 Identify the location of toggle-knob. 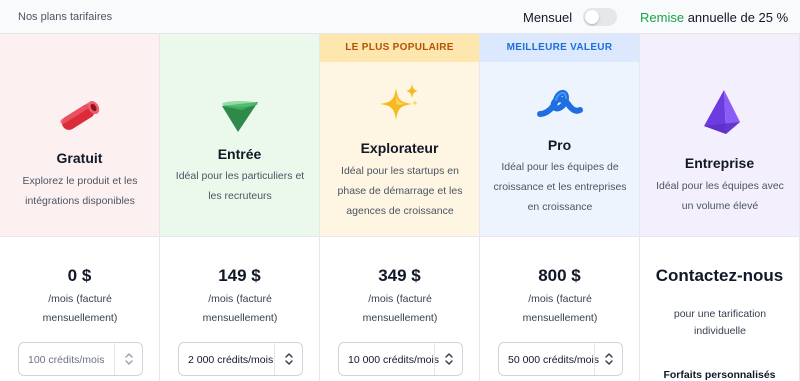
(592, 17).